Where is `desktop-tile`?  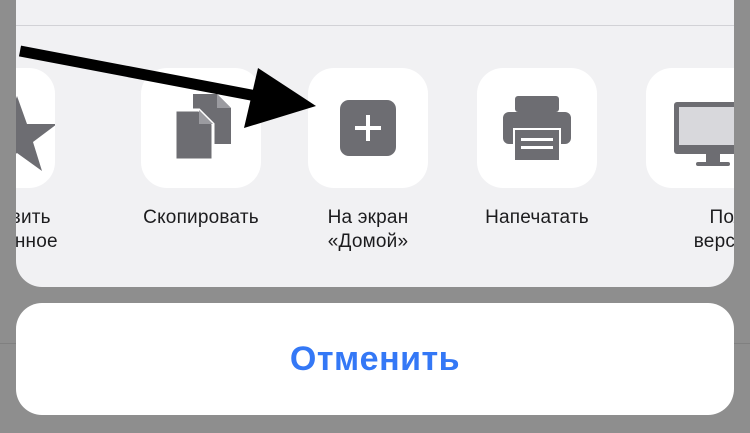 desktop-tile is located at coordinates (690, 128).